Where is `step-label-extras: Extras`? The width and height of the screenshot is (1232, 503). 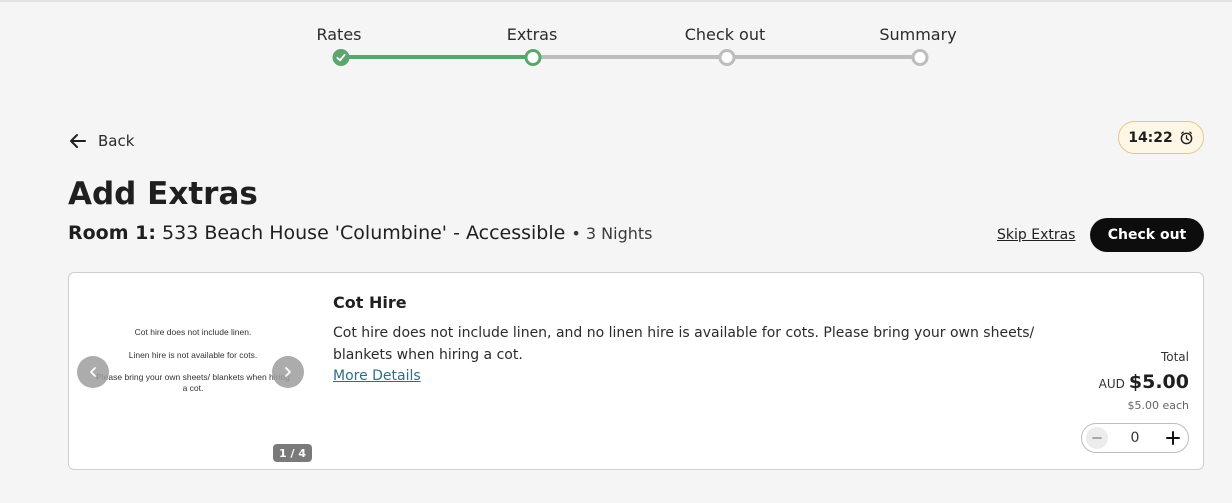 step-label-extras: Extras is located at coordinates (532, 34).